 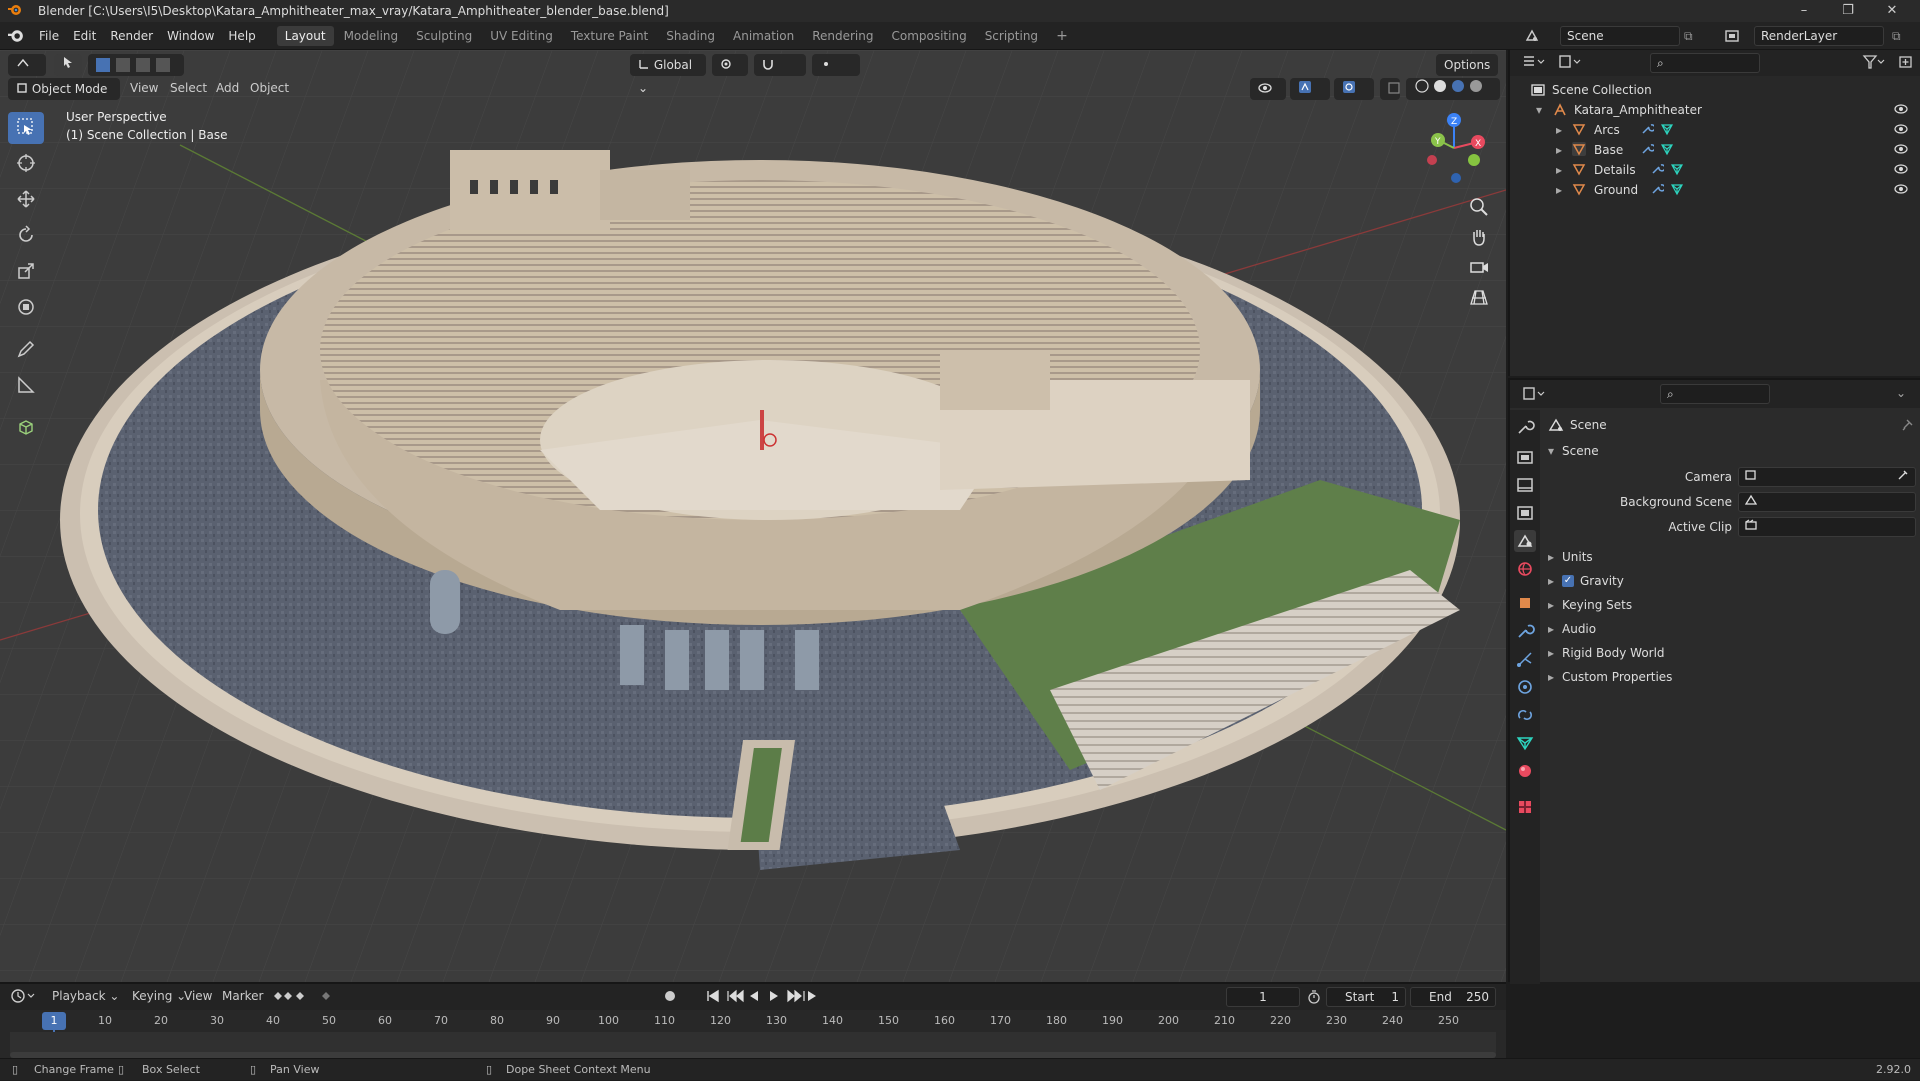 What do you see at coordinates (1733, 629) in the screenshot?
I see `audio-section: ▸ Audio` at bounding box center [1733, 629].